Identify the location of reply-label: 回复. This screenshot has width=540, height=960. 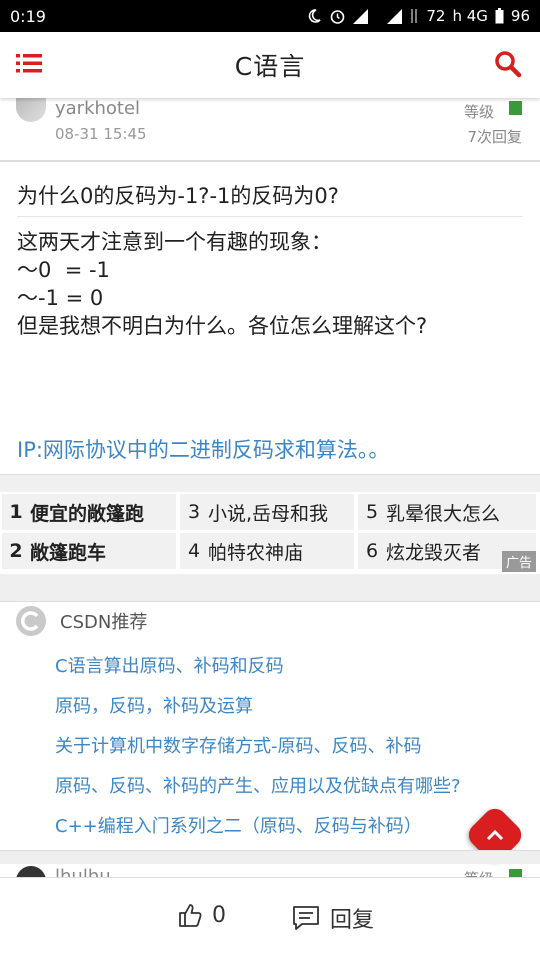
(352, 920).